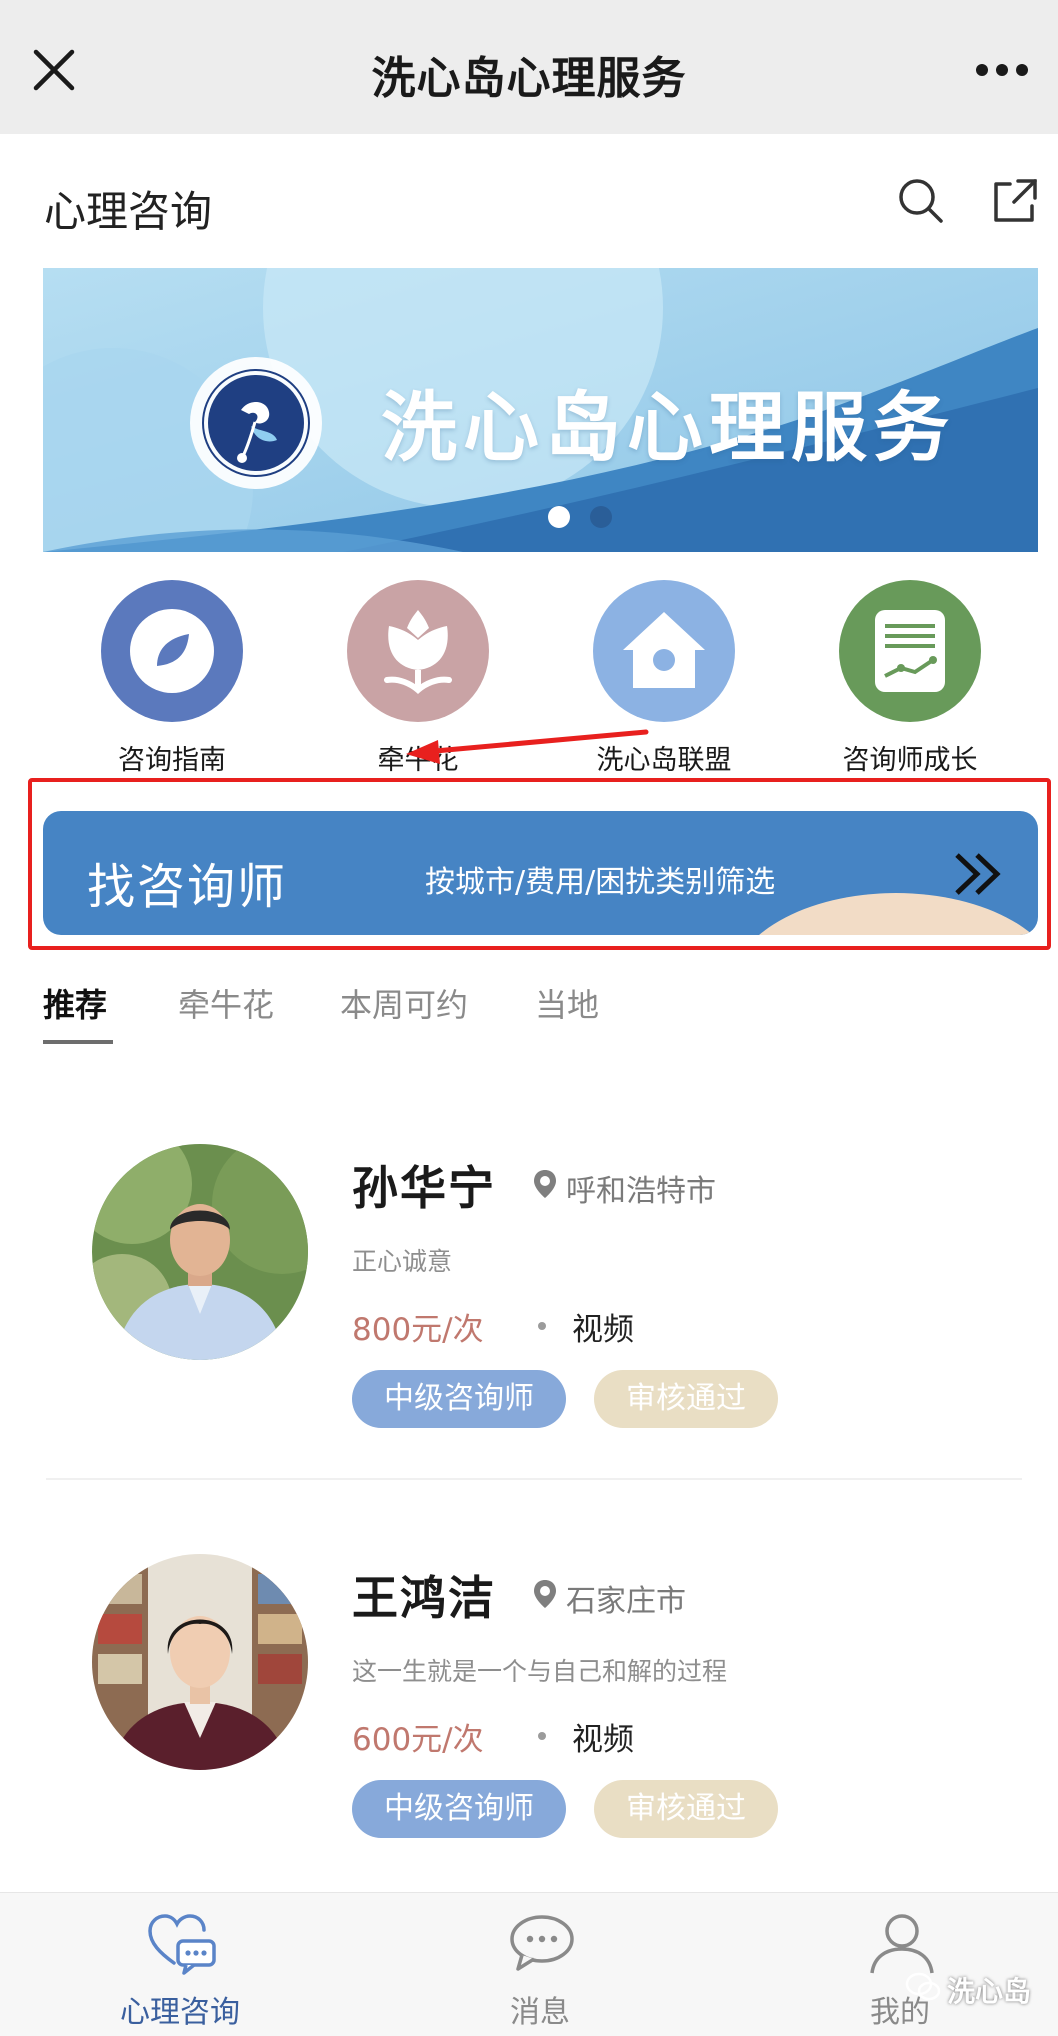 The image size is (1058, 2036). Describe the element at coordinates (910, 760) in the screenshot. I see `quick-link-label: 咨询师成长` at that location.